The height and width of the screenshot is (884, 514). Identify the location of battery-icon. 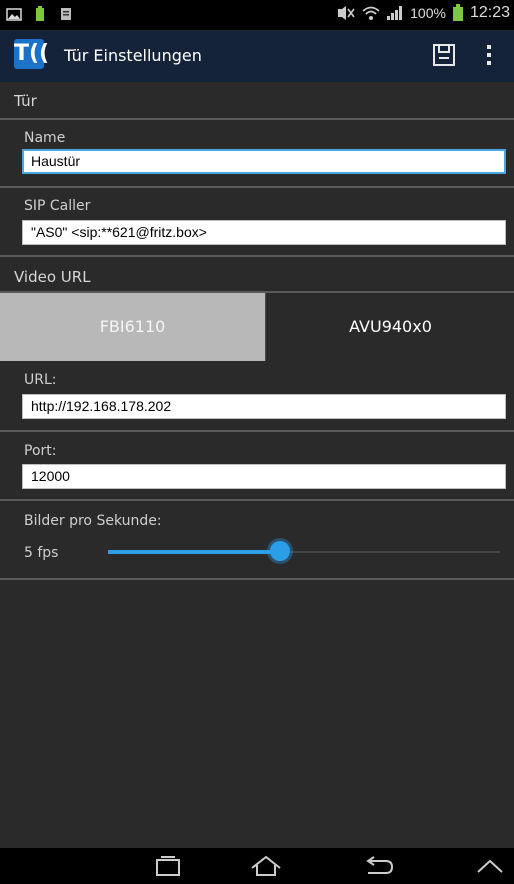
(457, 12).